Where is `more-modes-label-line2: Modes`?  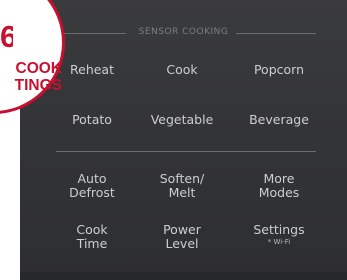
more-modes-label-line2: Modes is located at coordinates (279, 192).